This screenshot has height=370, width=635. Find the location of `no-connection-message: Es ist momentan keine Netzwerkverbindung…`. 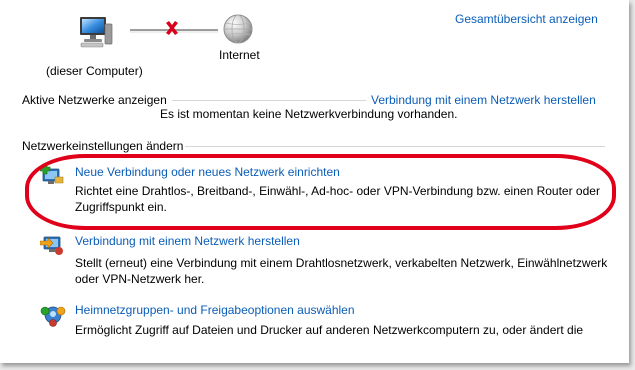

no-connection-message: Es ist momentan keine Netzwerkverbindung… is located at coordinates (309, 114).